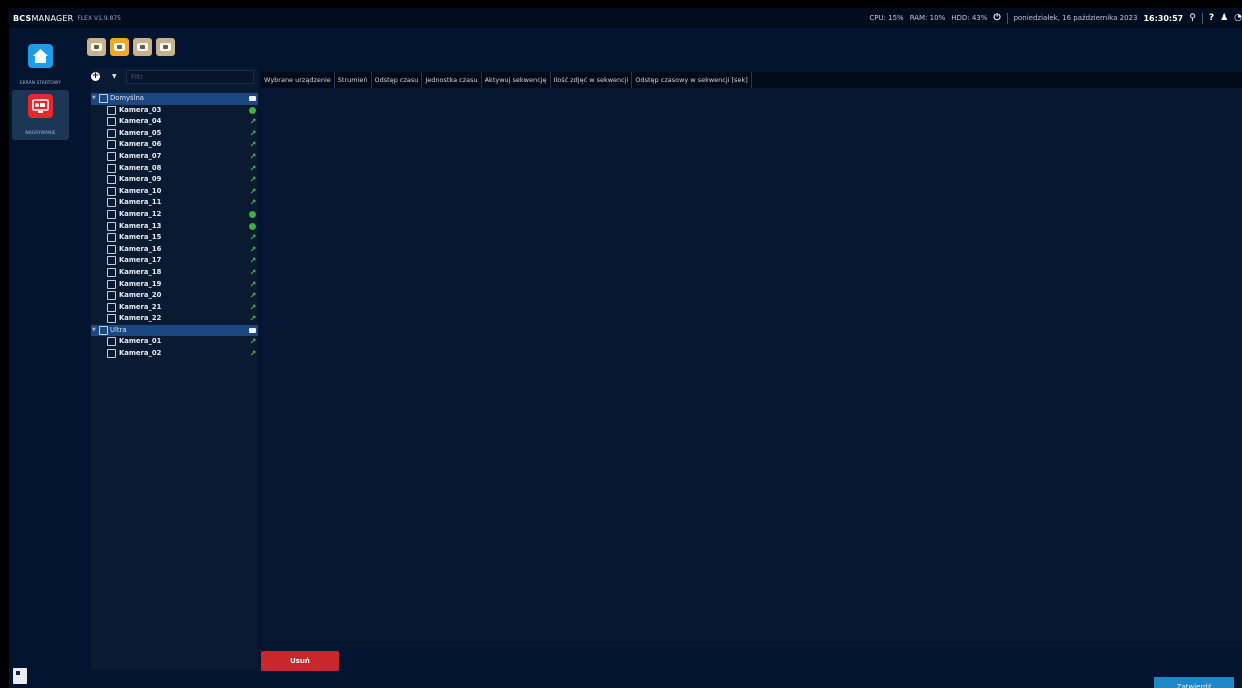 This screenshot has width=1242, height=688. What do you see at coordinates (174, 192) in the screenshot?
I see `tree-item: Kamera_10 ↗` at bounding box center [174, 192].